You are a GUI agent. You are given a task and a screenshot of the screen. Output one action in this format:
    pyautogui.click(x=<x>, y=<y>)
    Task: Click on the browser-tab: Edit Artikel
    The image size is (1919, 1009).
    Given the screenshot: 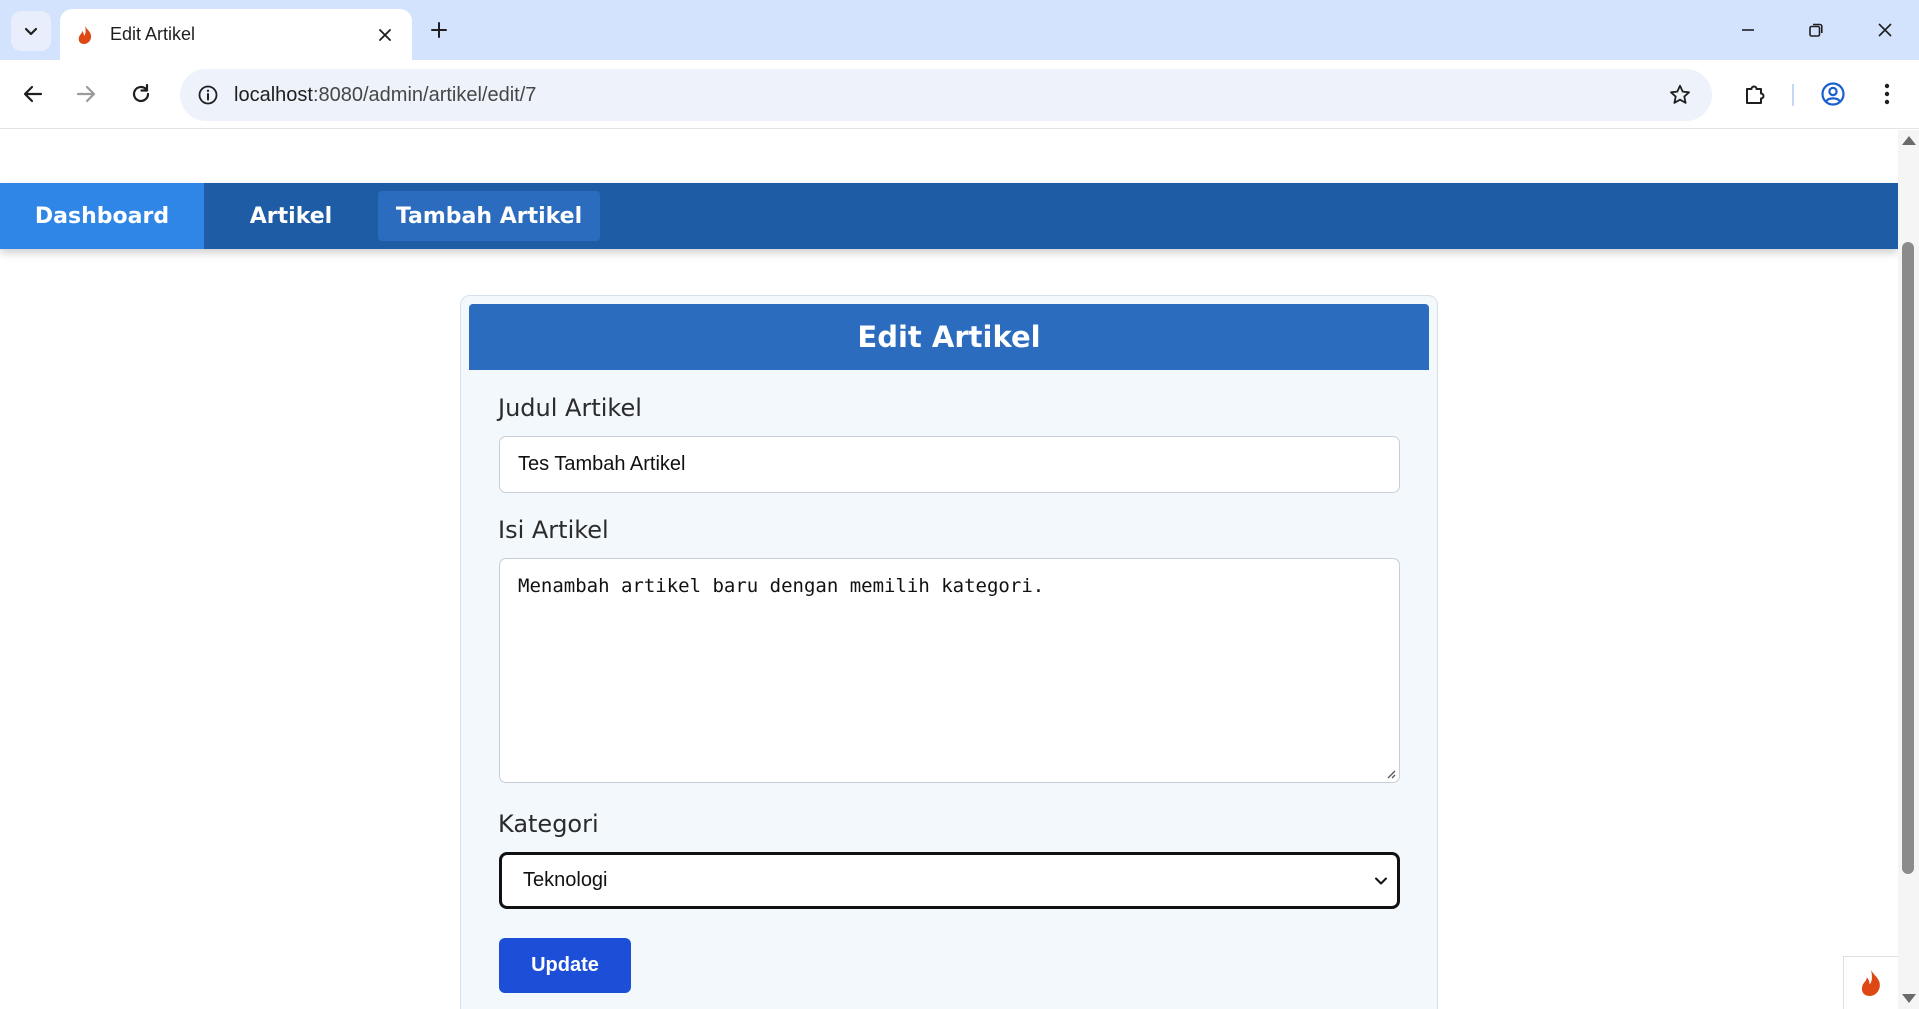 What is the action you would take?
    pyautogui.click(x=236, y=34)
    